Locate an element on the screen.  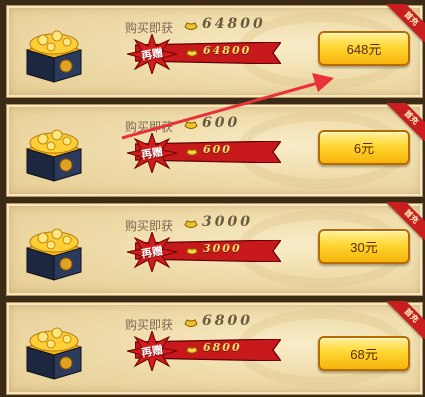
bonus-amount: 6800 is located at coordinates (222, 347).